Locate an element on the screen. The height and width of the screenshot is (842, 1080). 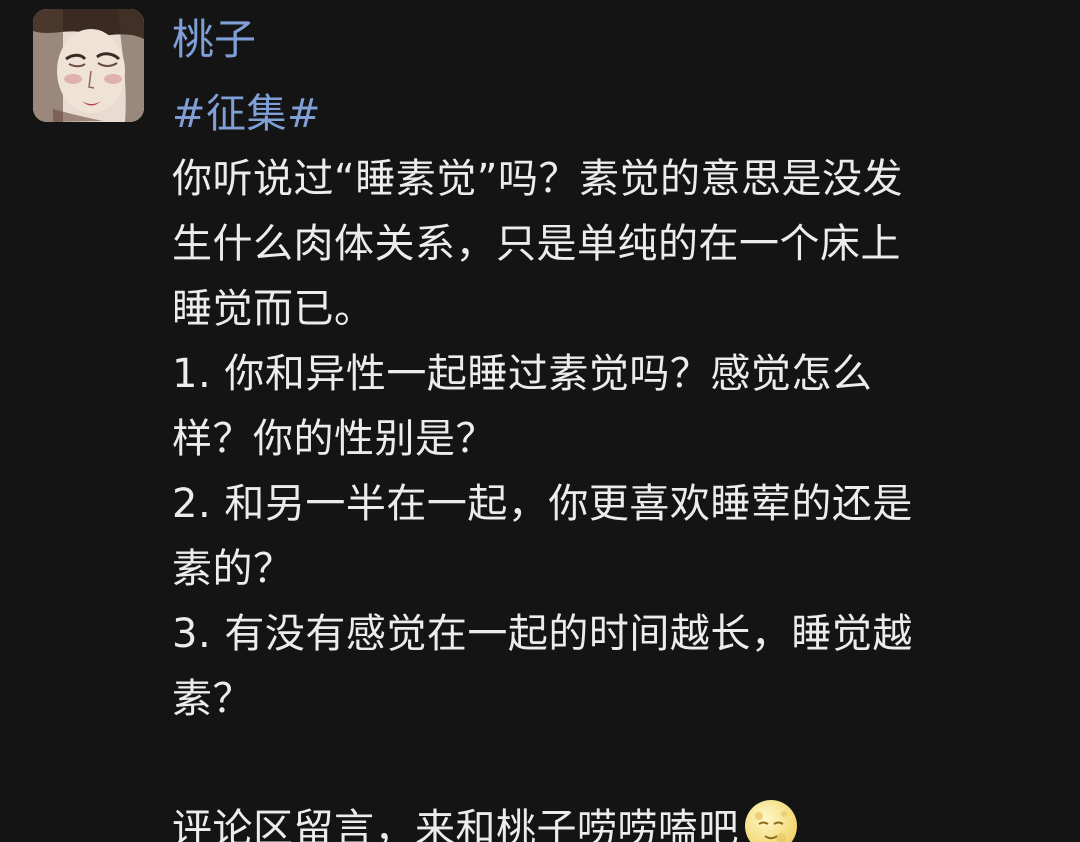
body-line: 生什么肉体关系，只是单纯的在一个床上 is located at coordinates (536, 244).